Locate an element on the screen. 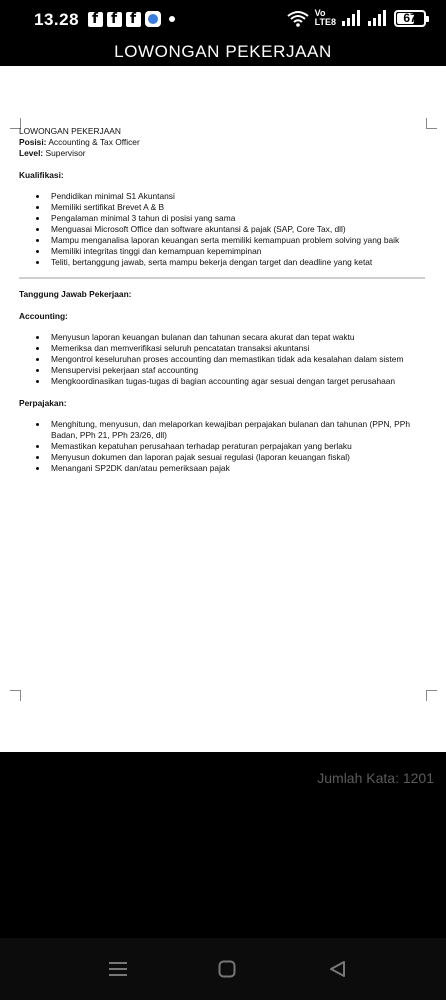  navigation-bar is located at coordinates (223, 969).